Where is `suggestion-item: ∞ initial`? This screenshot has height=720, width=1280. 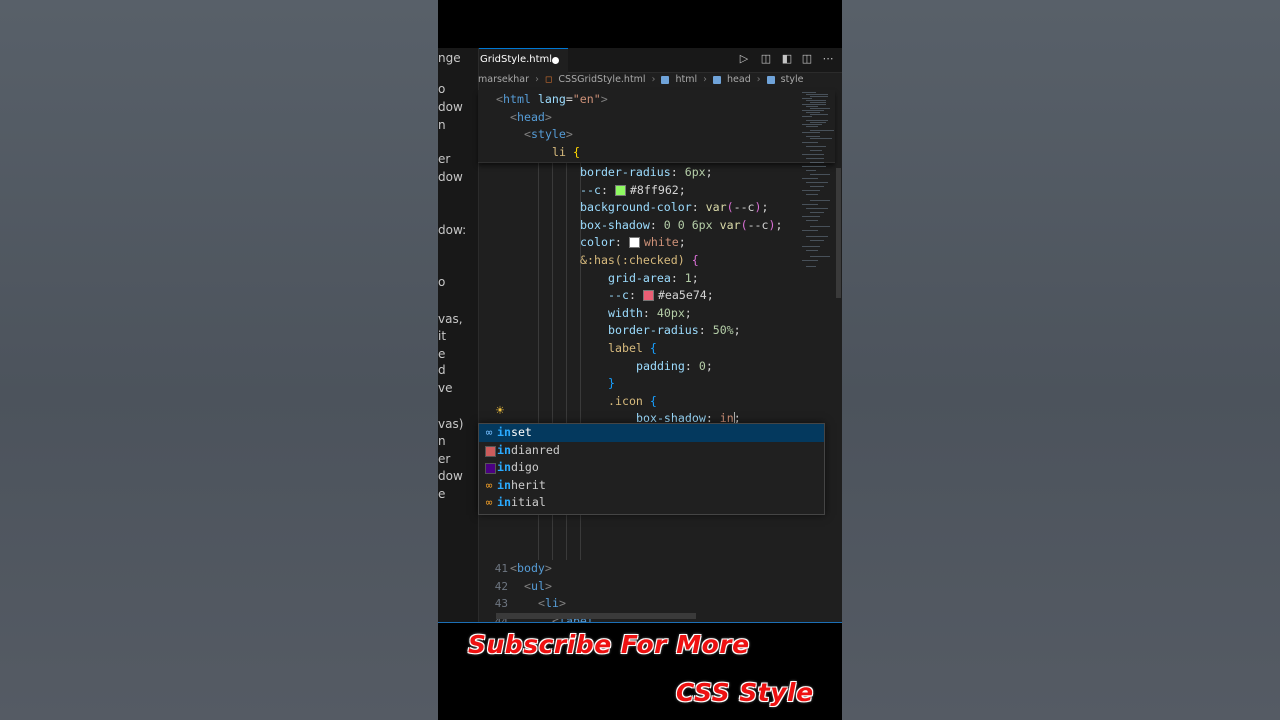 suggestion-item: ∞ initial is located at coordinates (651, 503).